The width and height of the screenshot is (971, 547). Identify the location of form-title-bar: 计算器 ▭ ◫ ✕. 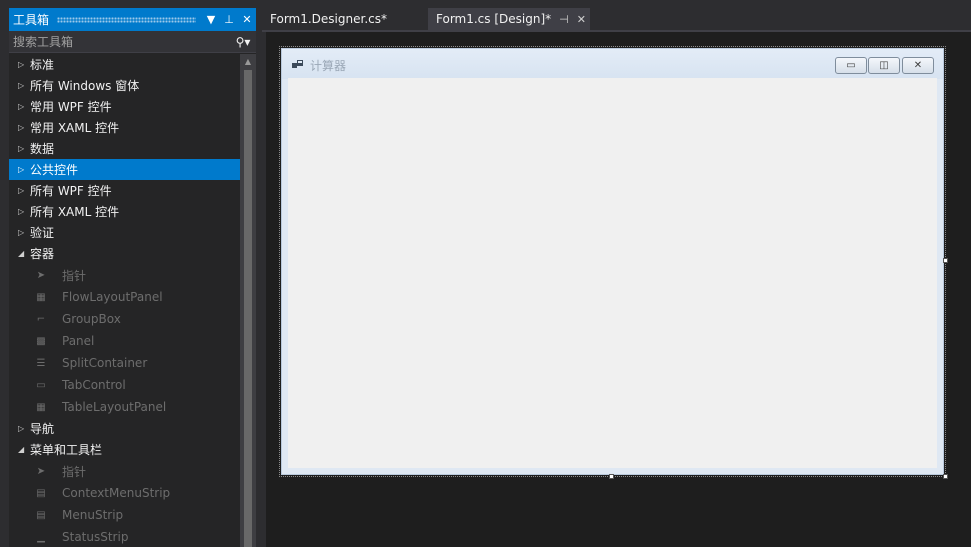
(612, 64).